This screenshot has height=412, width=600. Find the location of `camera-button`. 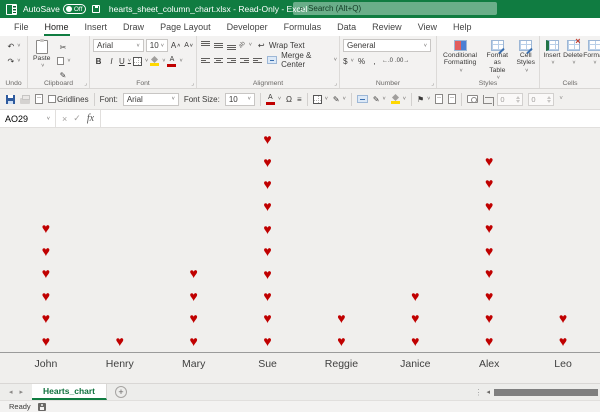

camera-button is located at coordinates (473, 99).